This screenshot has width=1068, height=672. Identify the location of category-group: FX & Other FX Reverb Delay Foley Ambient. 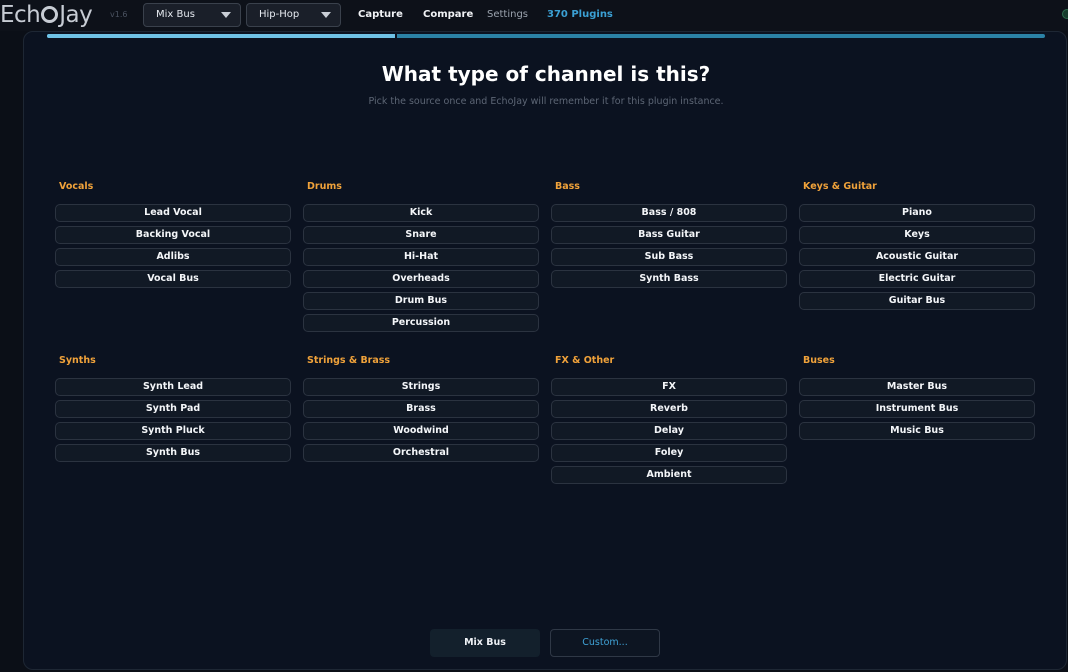
(669, 421).